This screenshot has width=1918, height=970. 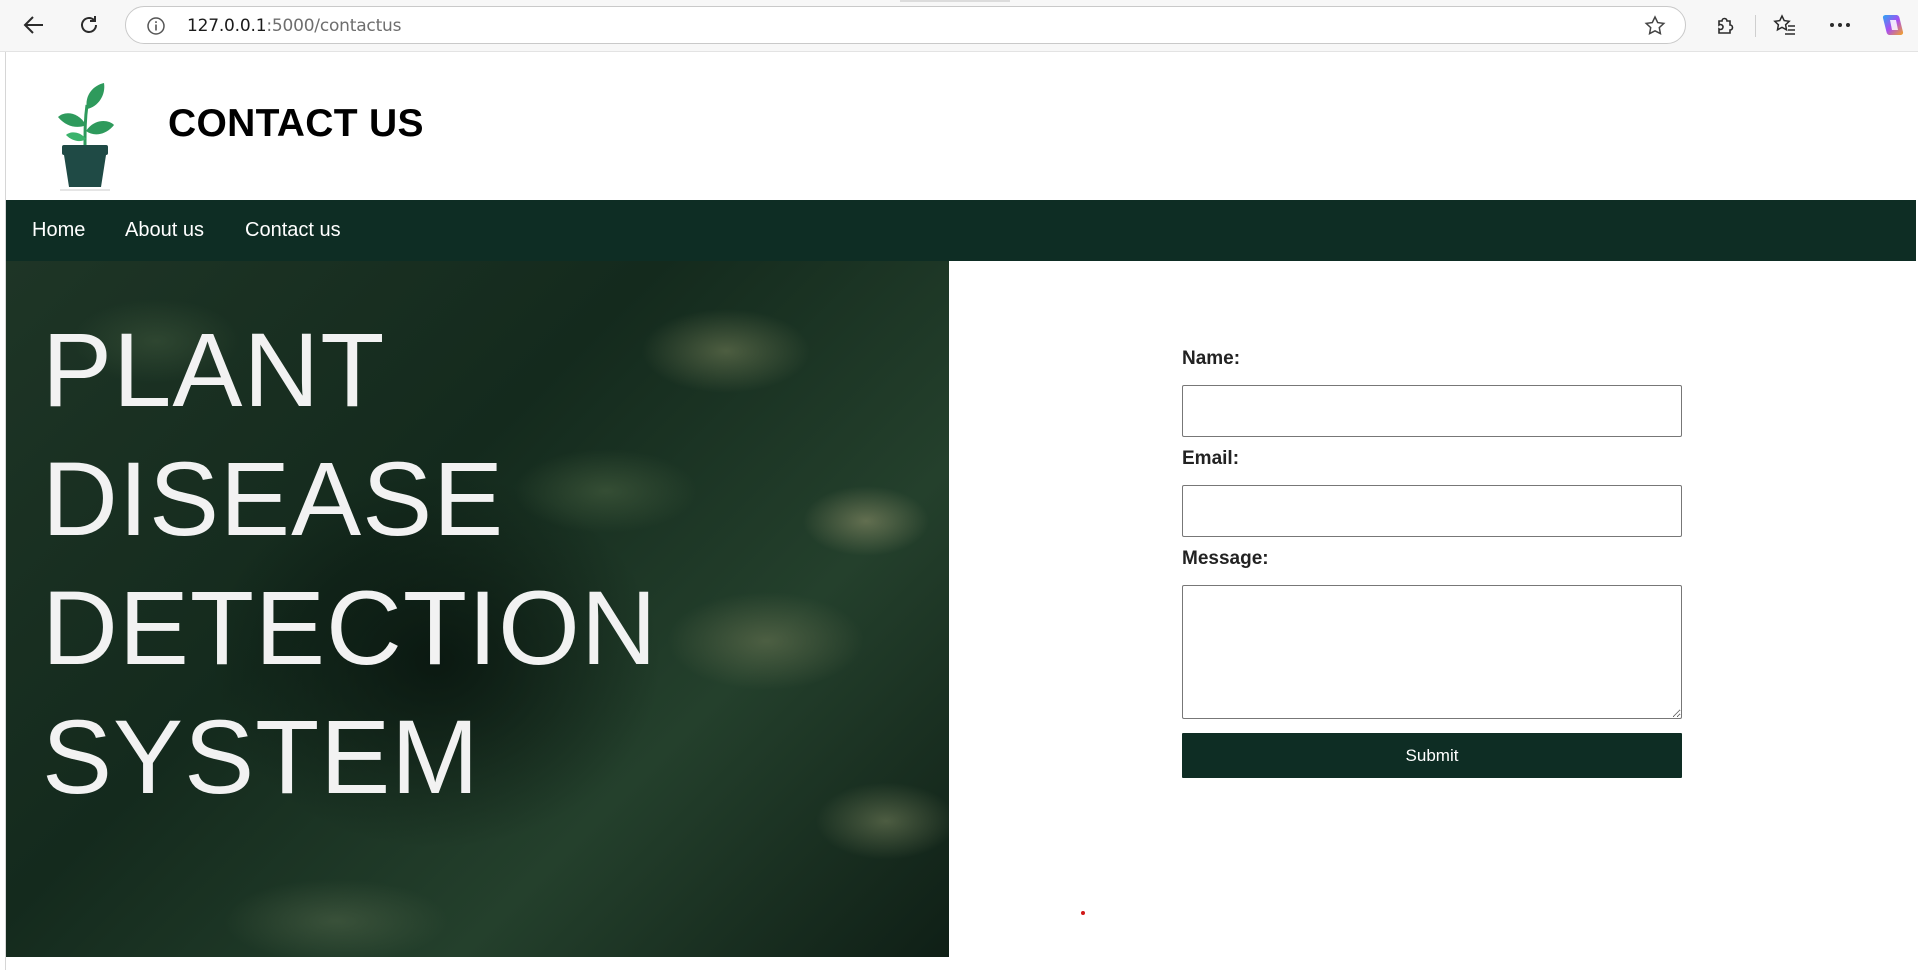 I want to click on extensions-button, so click(x=1725, y=25).